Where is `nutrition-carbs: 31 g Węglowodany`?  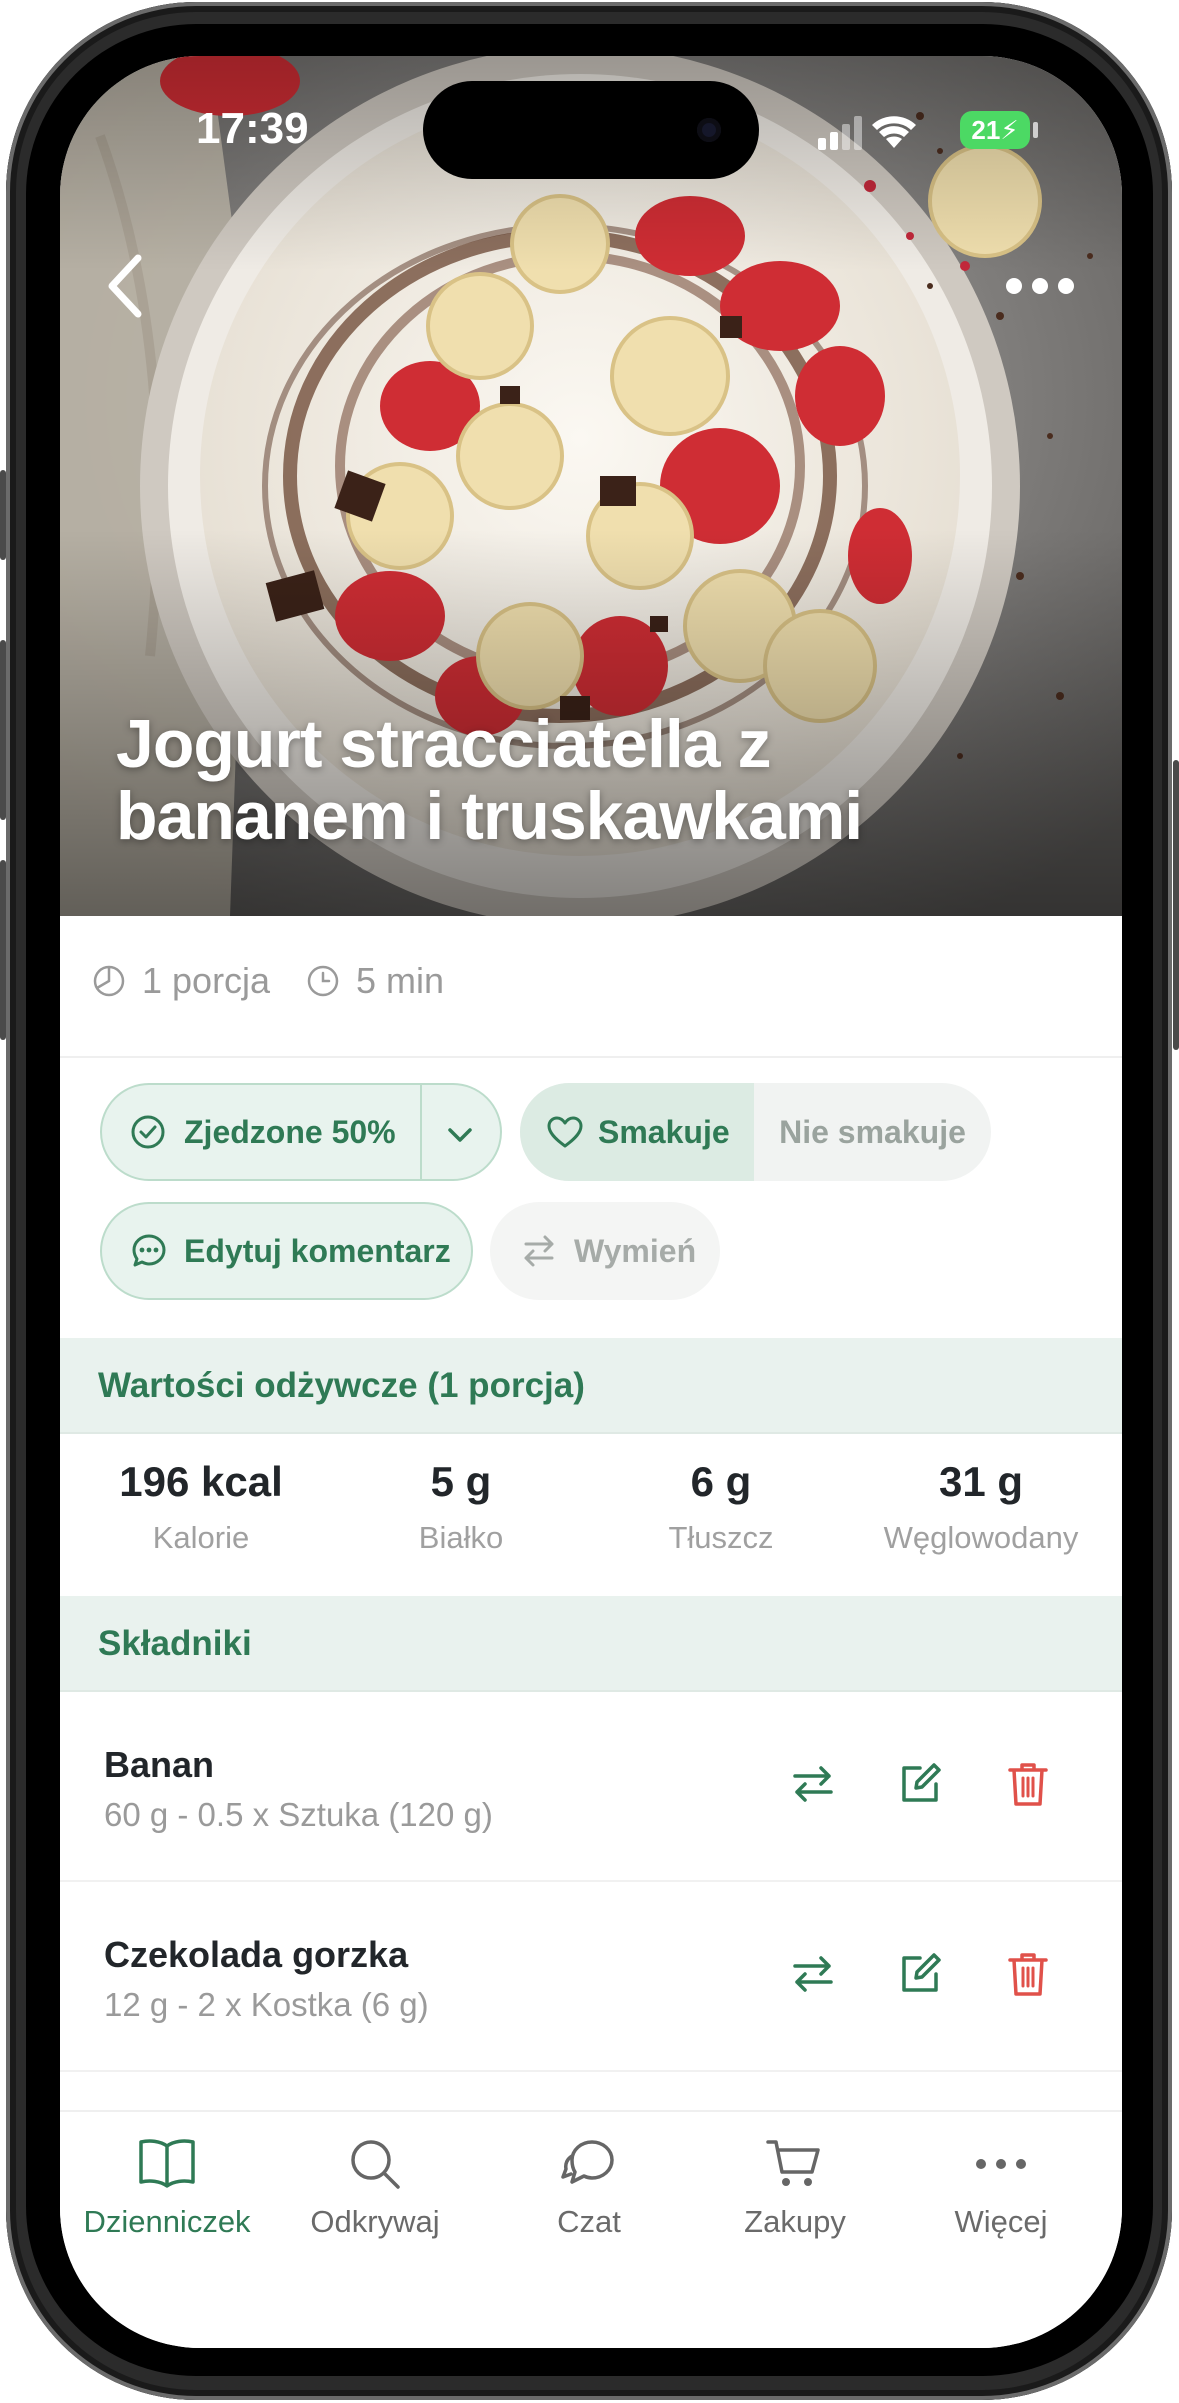 nutrition-carbs: 31 g Węglowodany is located at coordinates (981, 1507).